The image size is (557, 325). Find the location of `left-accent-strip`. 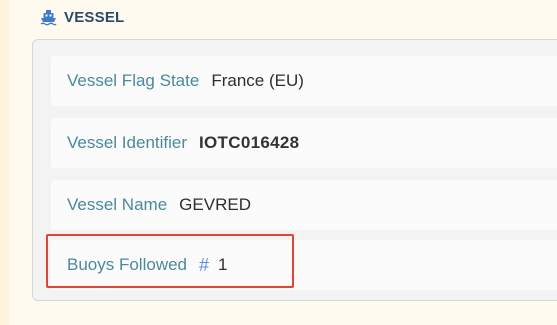

left-accent-strip is located at coordinates (4, 162).